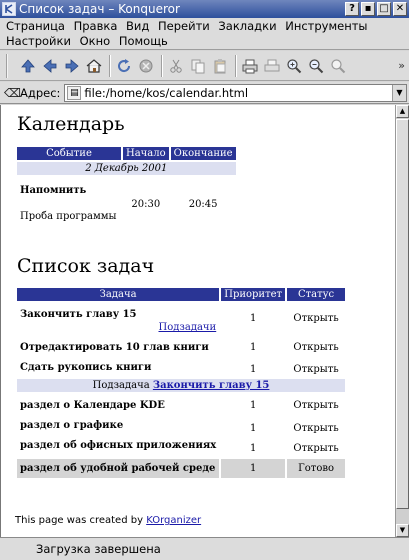 The width and height of the screenshot is (409, 560). What do you see at coordinates (121, 385) in the screenshot?
I see `subtask-label: Подзадача` at bounding box center [121, 385].